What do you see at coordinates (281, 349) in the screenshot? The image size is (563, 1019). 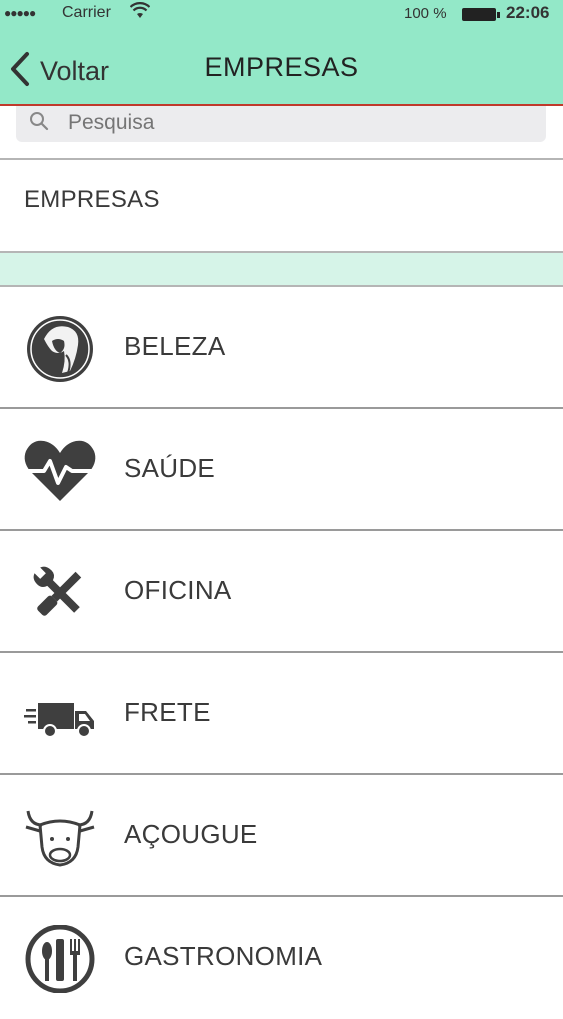 I see `category-row-beleza: BELEZA` at bounding box center [281, 349].